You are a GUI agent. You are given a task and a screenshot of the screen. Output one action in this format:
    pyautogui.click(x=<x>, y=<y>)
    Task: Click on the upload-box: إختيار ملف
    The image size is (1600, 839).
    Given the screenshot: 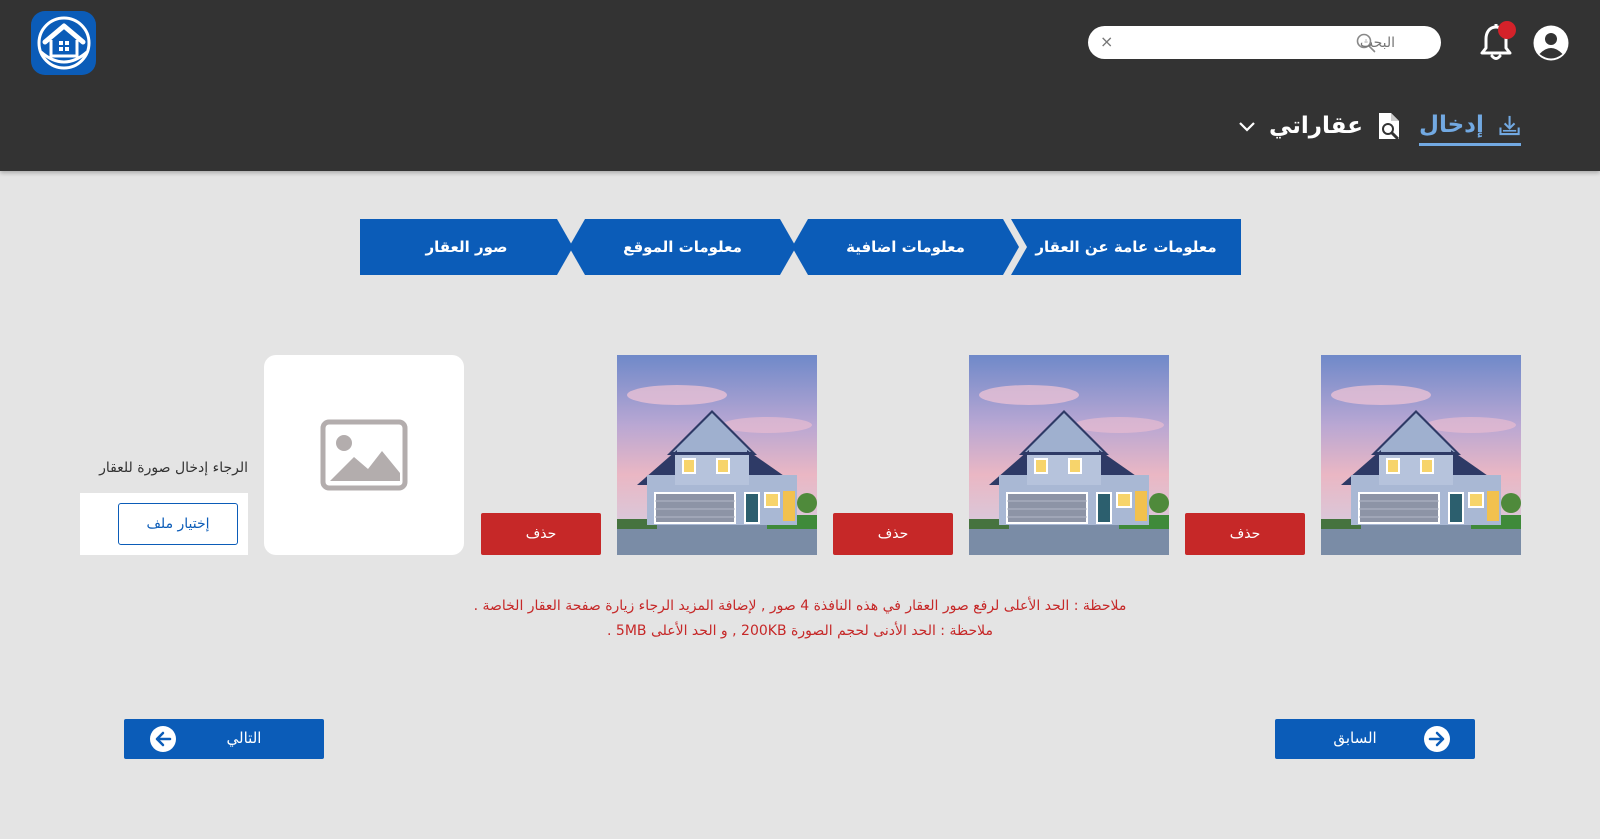 What is the action you would take?
    pyautogui.click(x=164, y=524)
    